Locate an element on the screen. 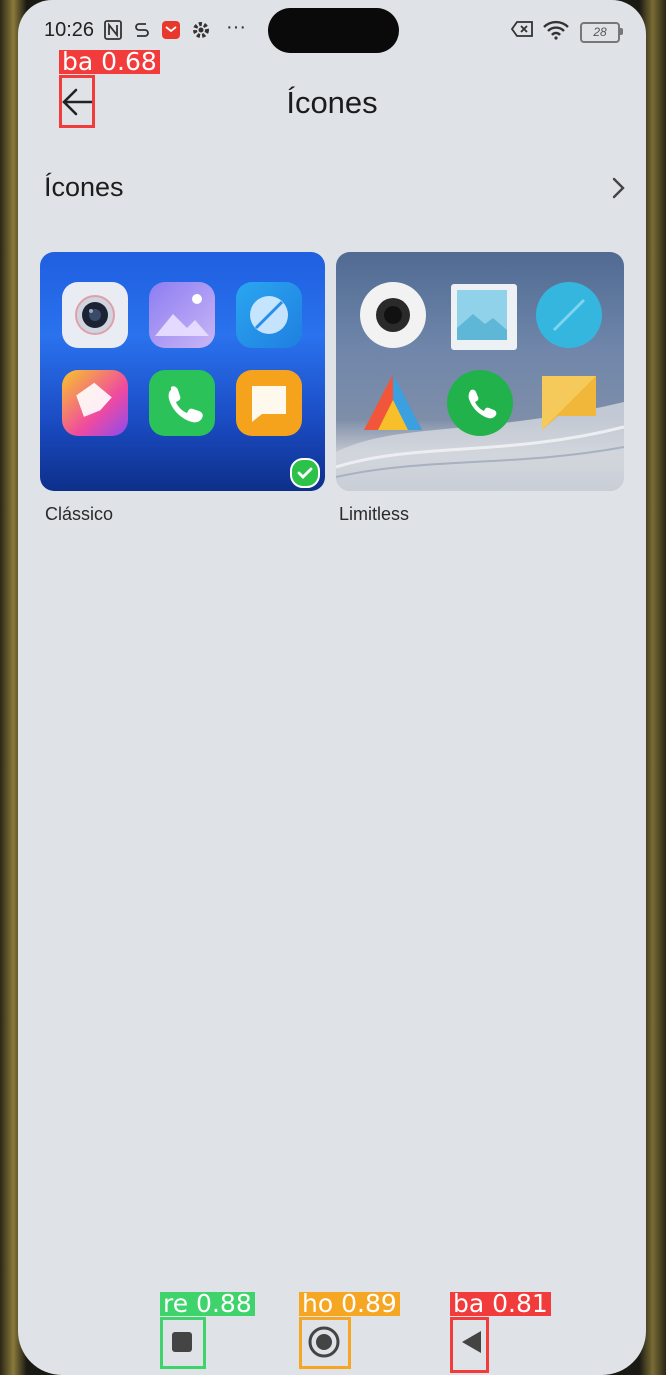 The height and width of the screenshot is (1375, 666). detection-label-back: ba 0.68 is located at coordinates (109, 61).